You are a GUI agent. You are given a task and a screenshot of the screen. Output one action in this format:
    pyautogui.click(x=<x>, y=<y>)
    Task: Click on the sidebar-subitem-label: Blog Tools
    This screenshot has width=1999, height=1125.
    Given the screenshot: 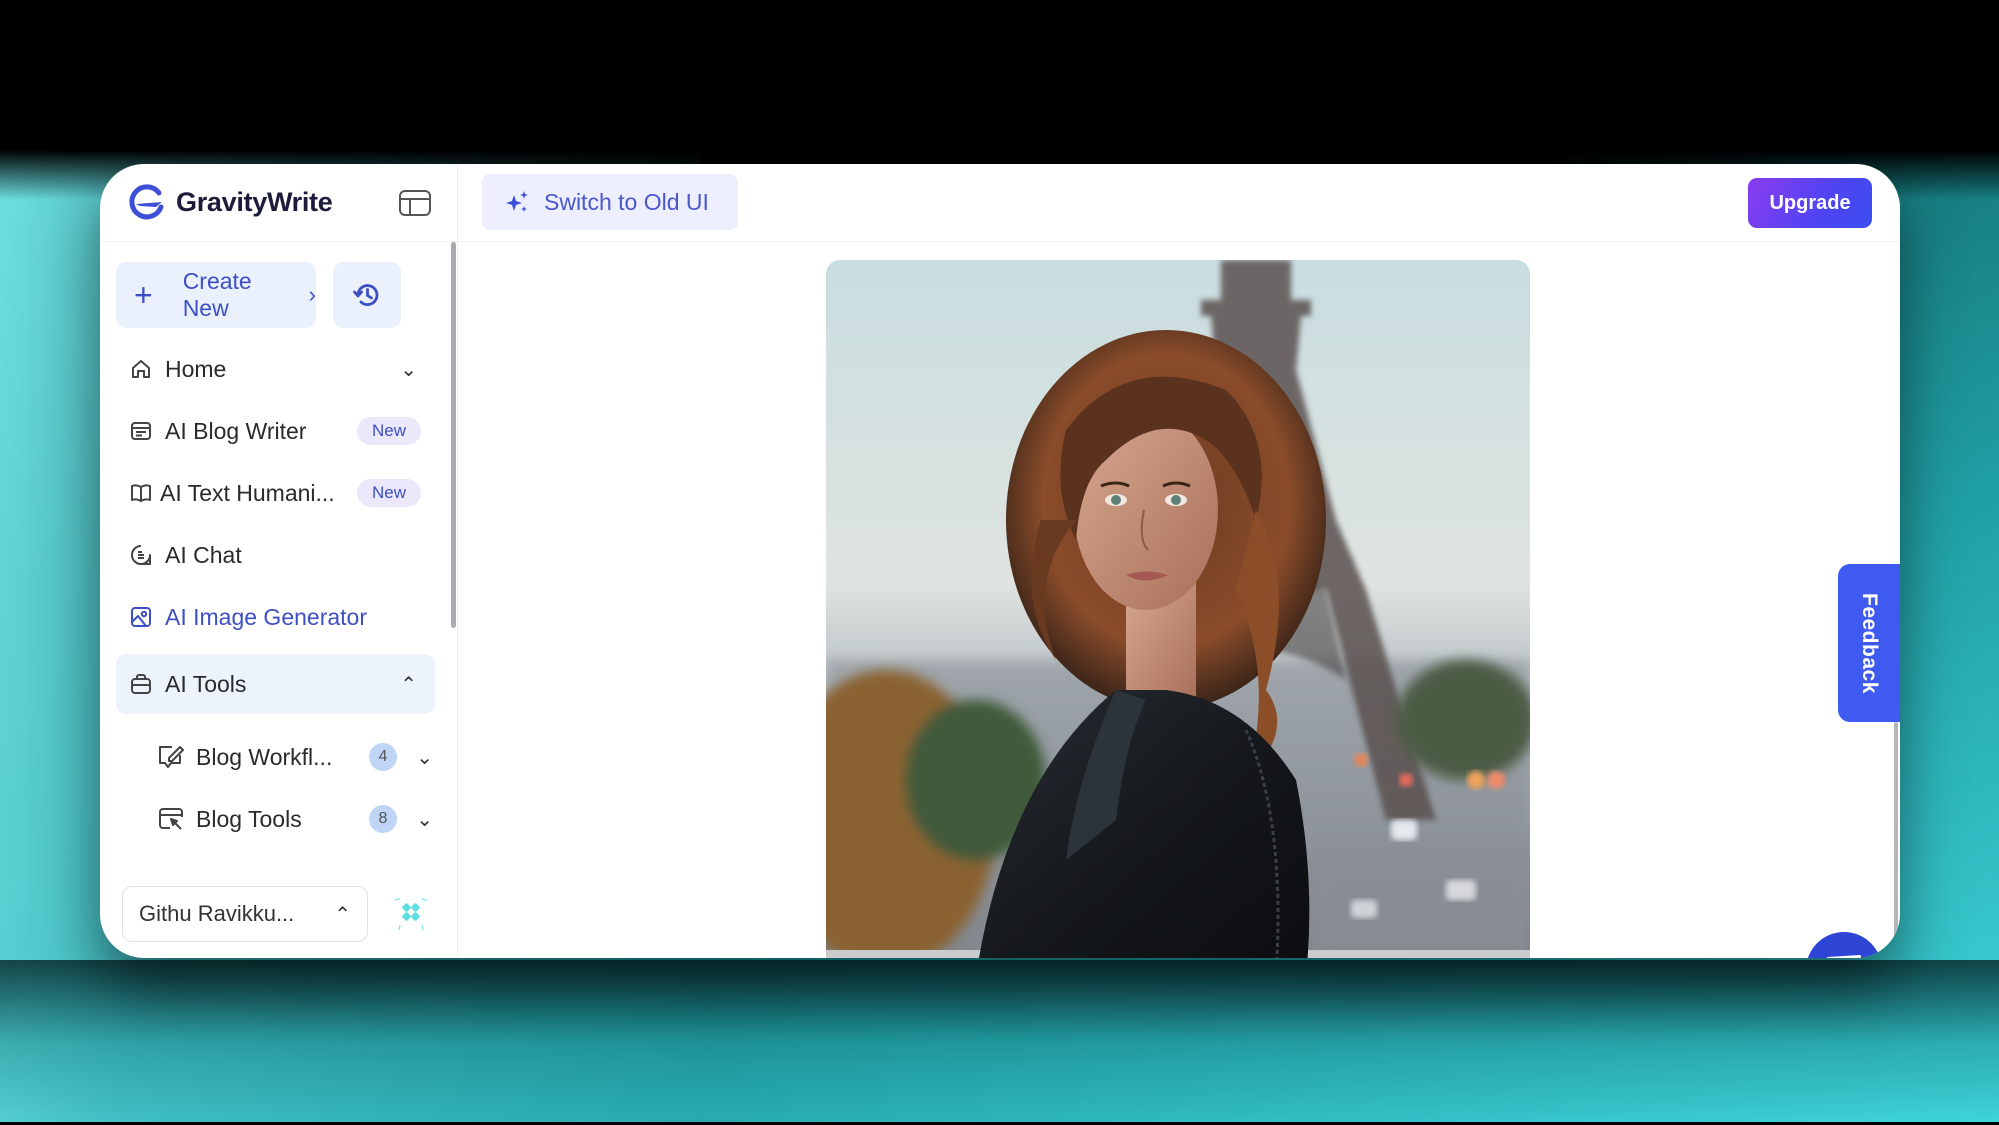 What is the action you would take?
    pyautogui.click(x=249, y=818)
    